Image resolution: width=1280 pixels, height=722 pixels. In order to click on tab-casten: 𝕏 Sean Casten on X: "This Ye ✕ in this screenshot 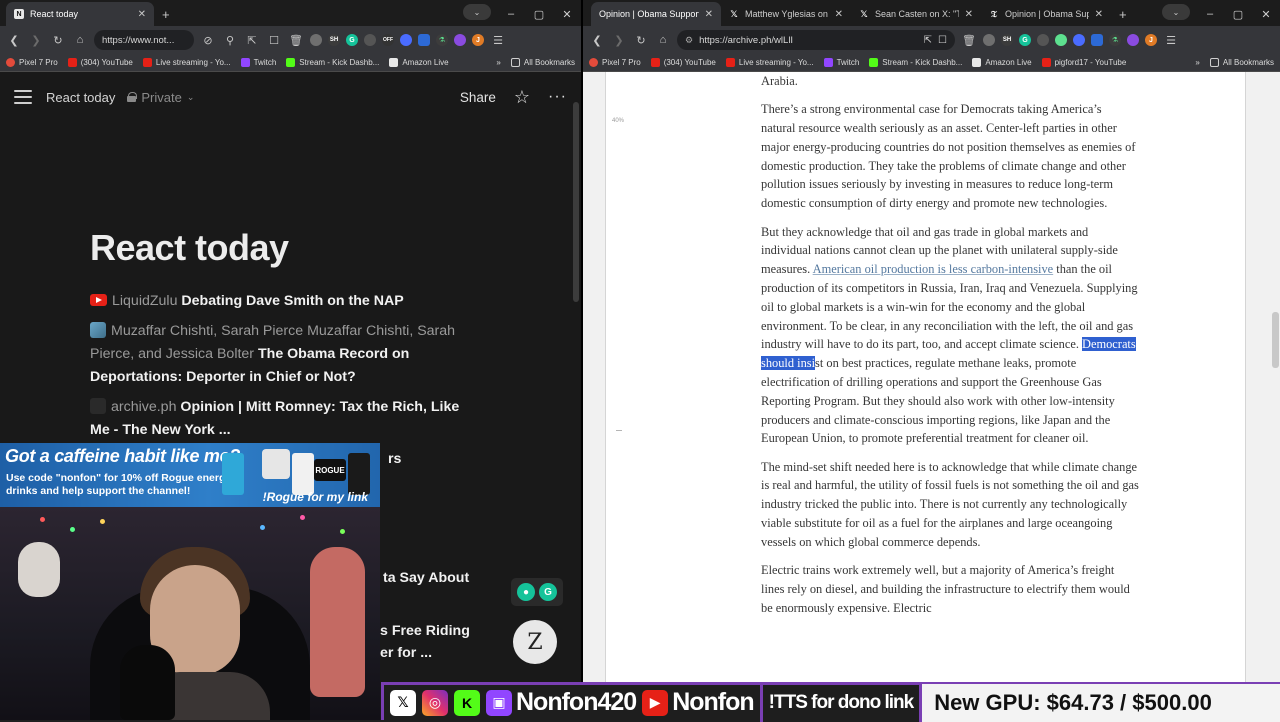, I will do `click(916, 14)`.